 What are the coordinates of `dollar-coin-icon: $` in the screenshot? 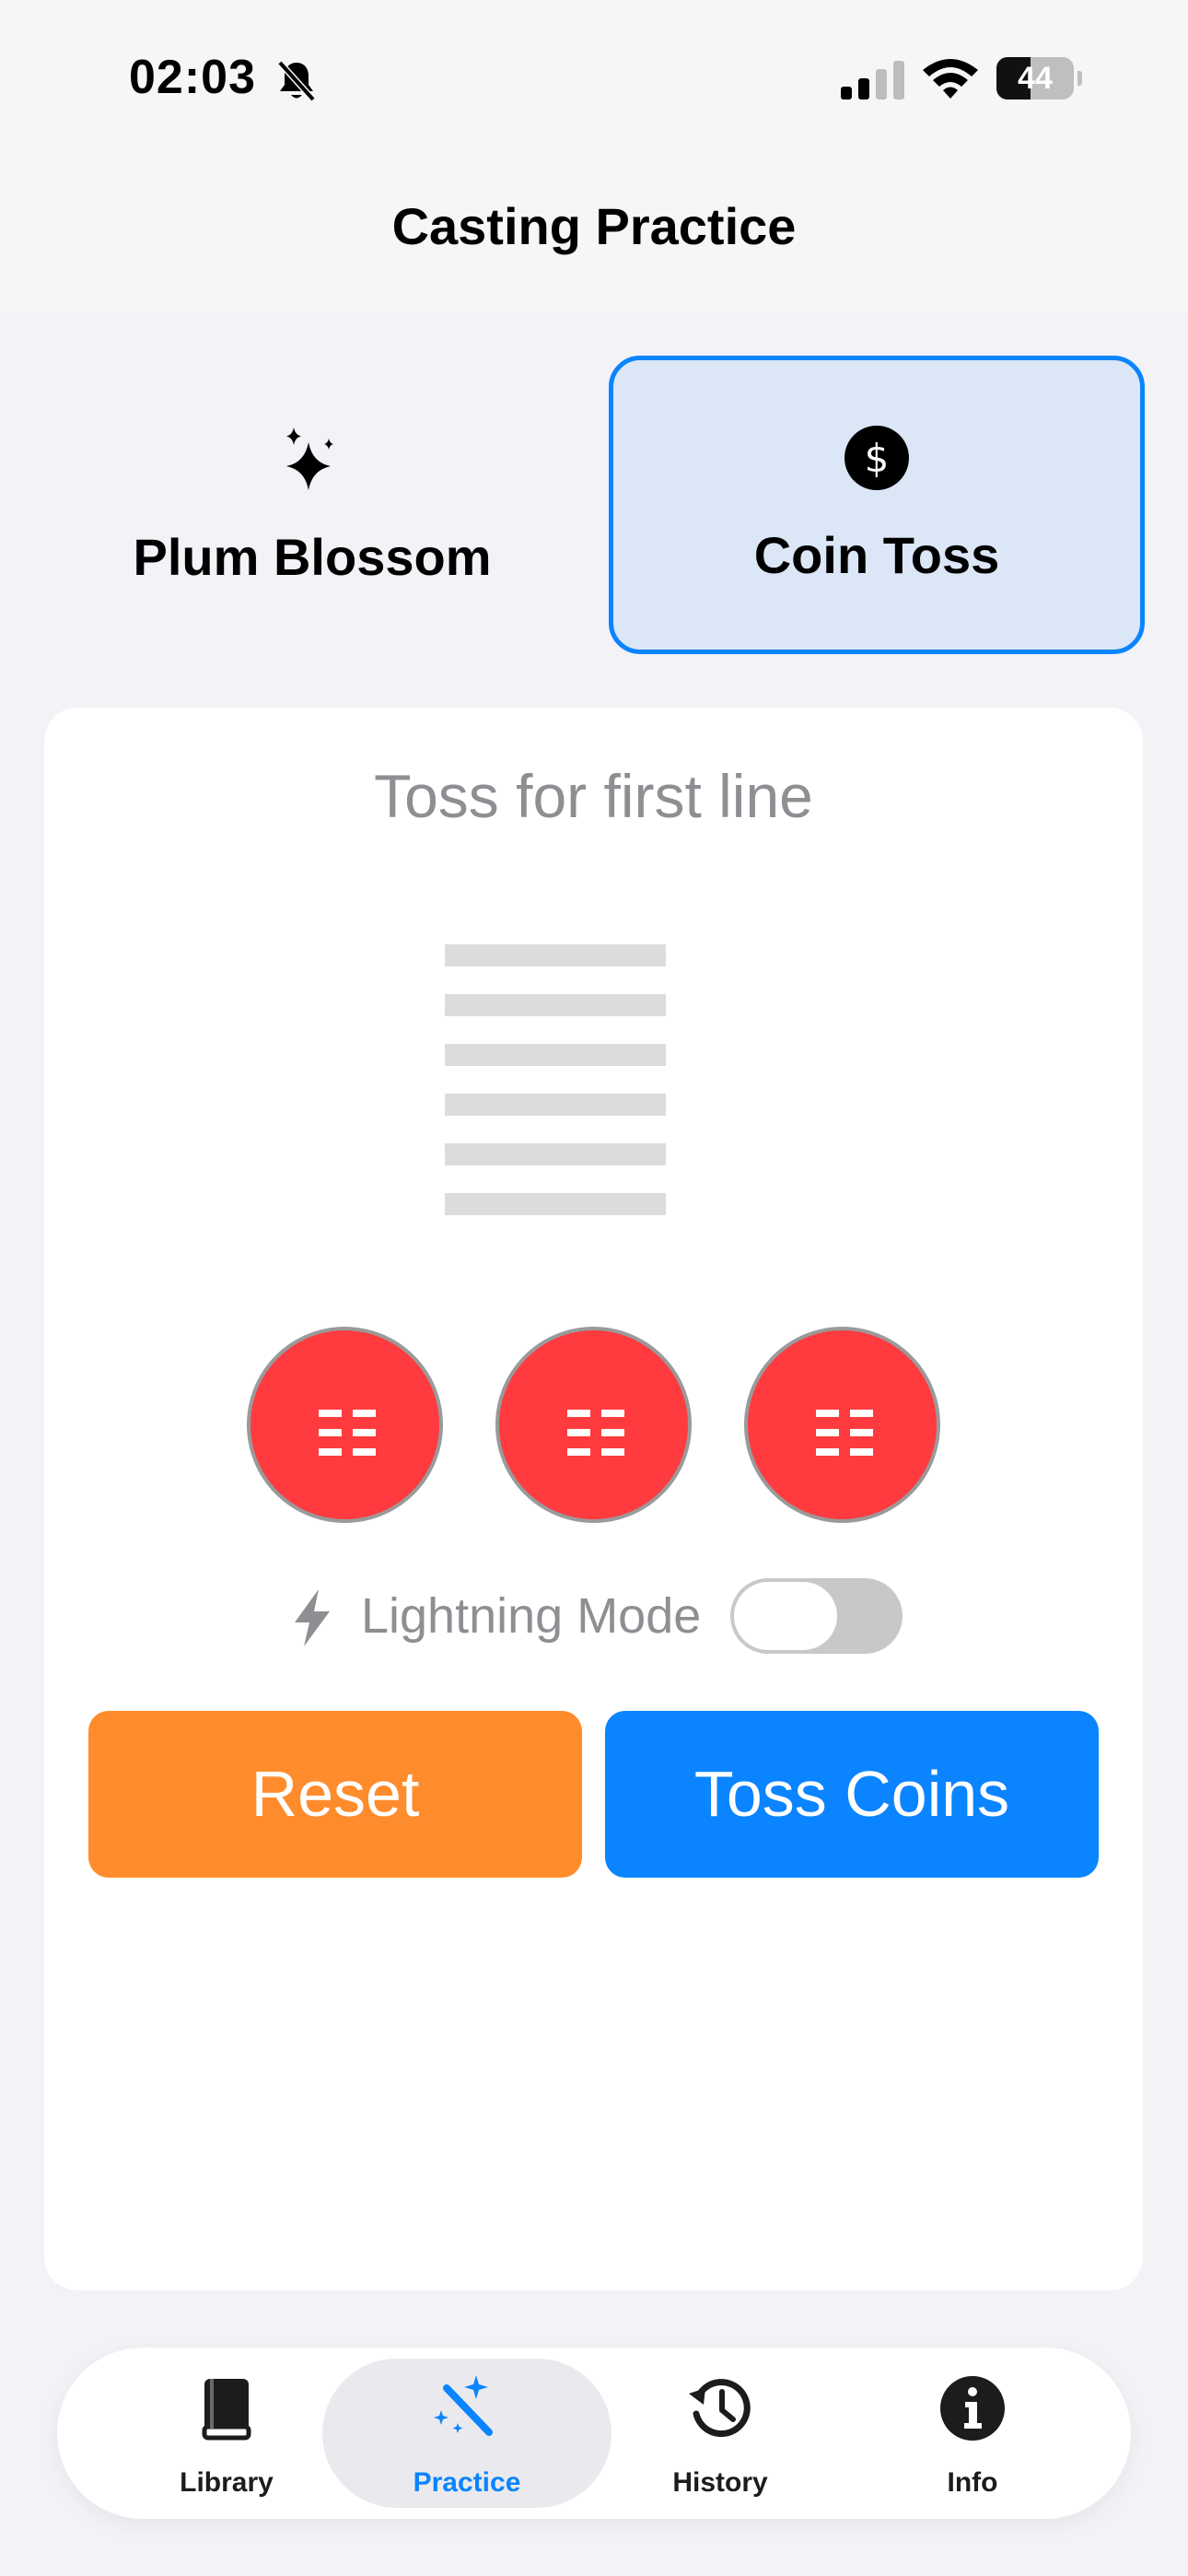 It's located at (876, 458).